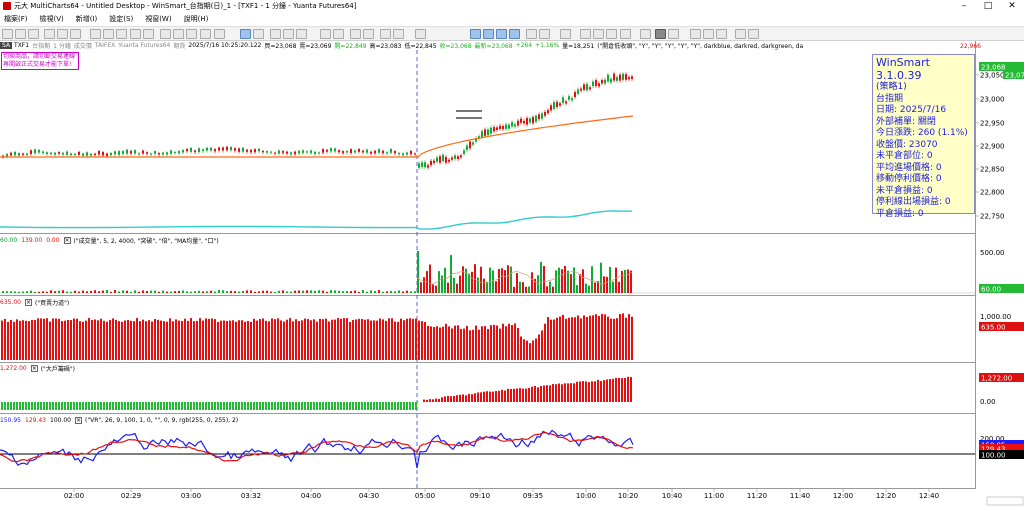  I want to click on toolbar-line-icon, so click(95, 34).